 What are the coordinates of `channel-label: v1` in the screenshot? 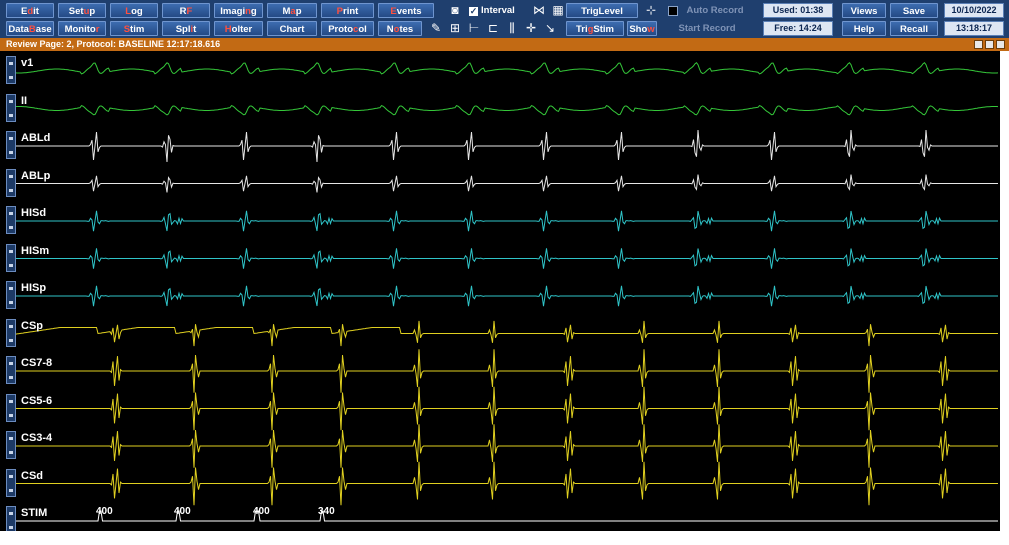 It's located at (27, 63).